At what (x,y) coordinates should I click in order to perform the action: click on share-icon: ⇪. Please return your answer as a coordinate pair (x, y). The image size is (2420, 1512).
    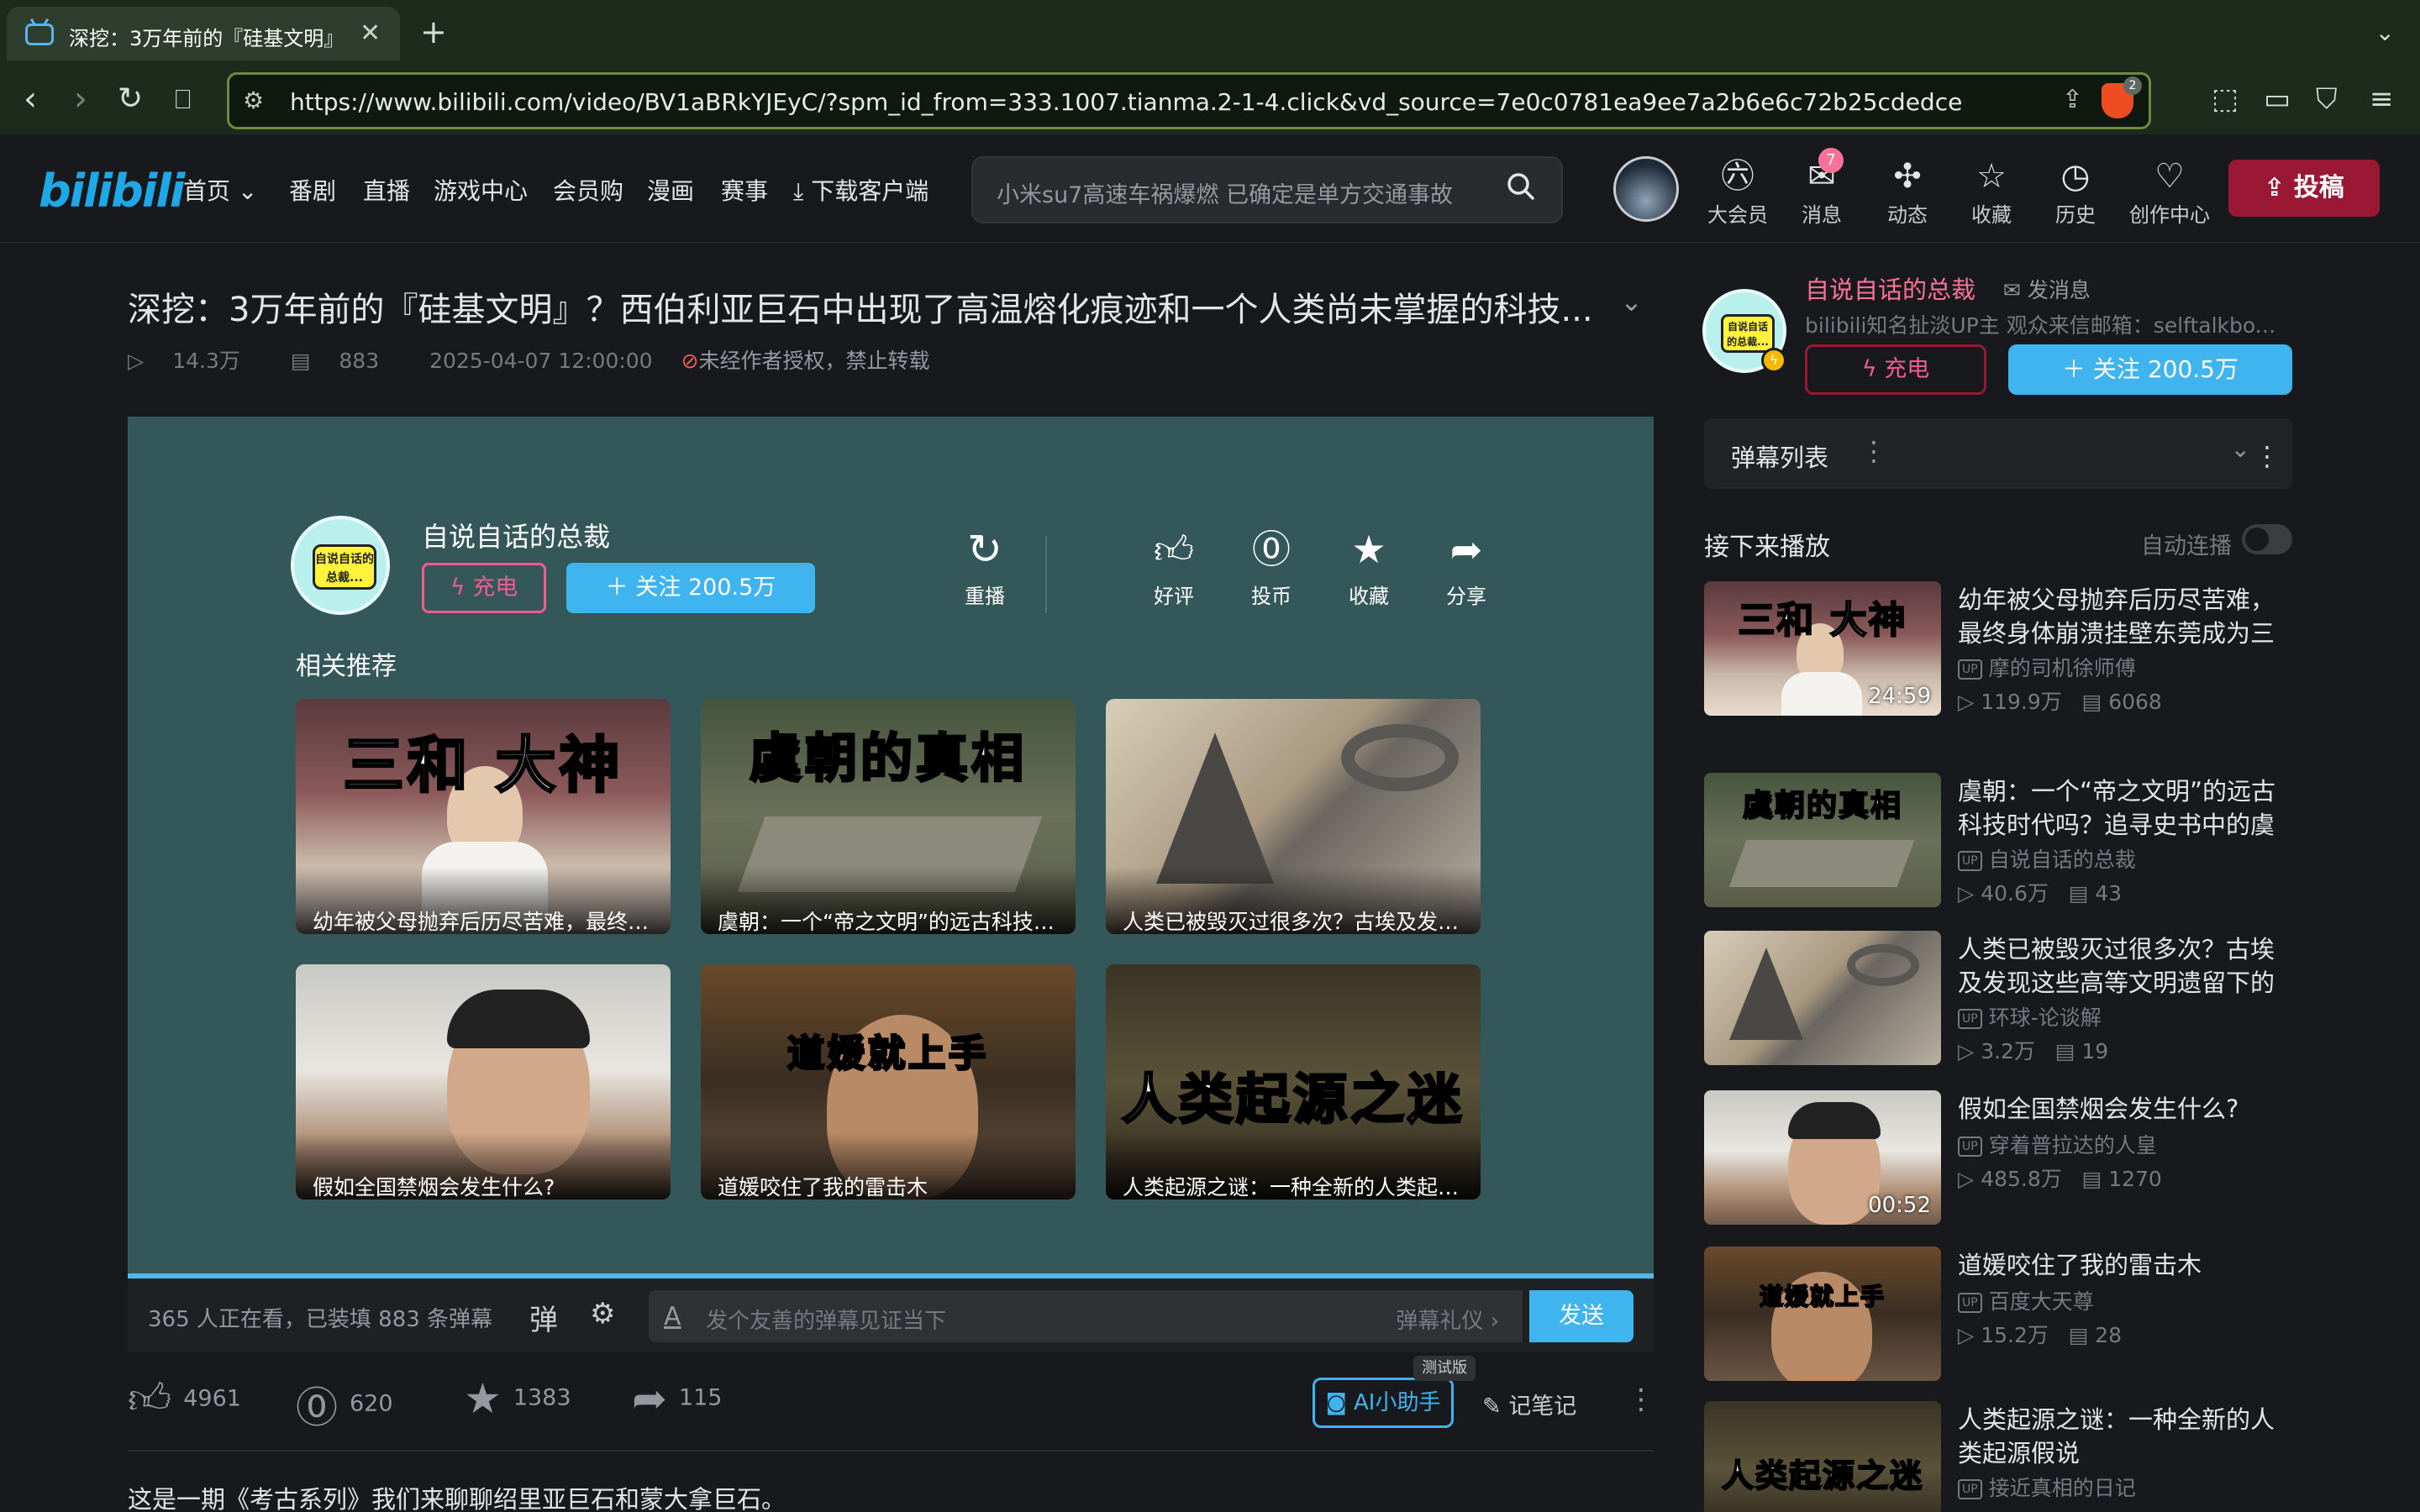
    Looking at the image, I should click on (2072, 99).